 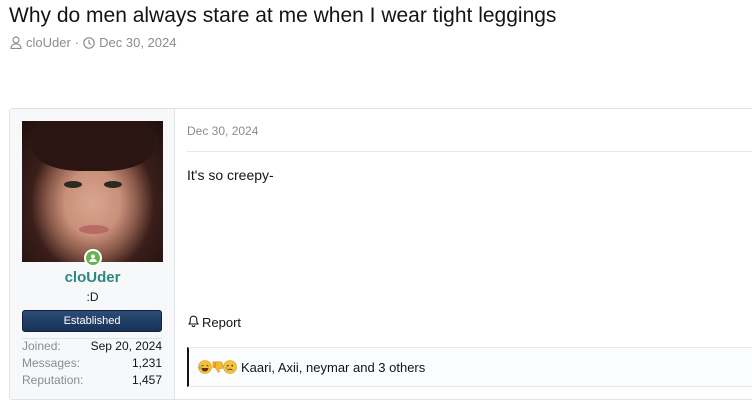 What do you see at coordinates (92, 321) in the screenshot?
I see `user-banner: Established` at bounding box center [92, 321].